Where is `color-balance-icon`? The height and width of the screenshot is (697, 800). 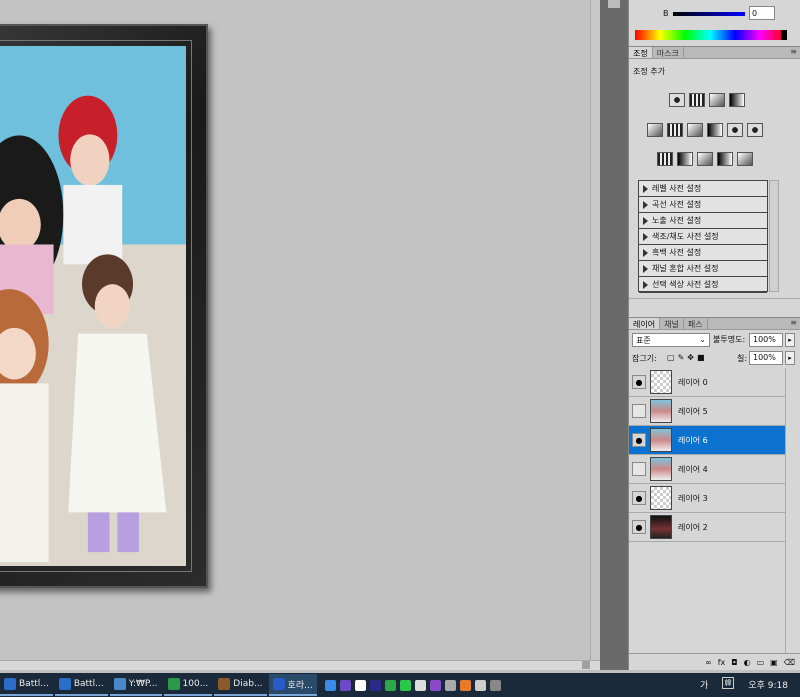
color-balance-icon is located at coordinates (695, 130).